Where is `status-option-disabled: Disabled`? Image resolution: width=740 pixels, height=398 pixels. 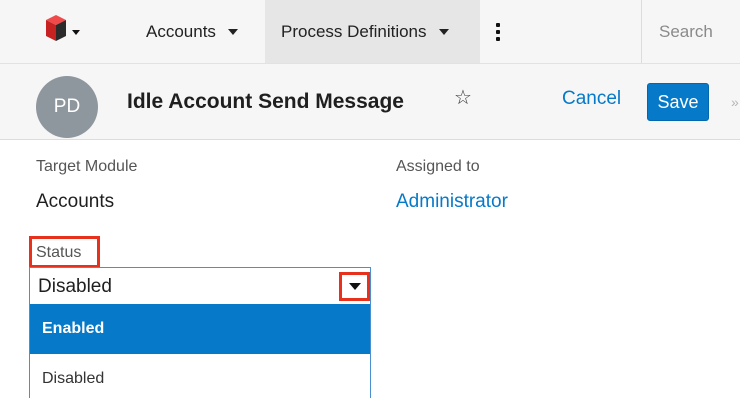 status-option-disabled: Disabled is located at coordinates (200, 376).